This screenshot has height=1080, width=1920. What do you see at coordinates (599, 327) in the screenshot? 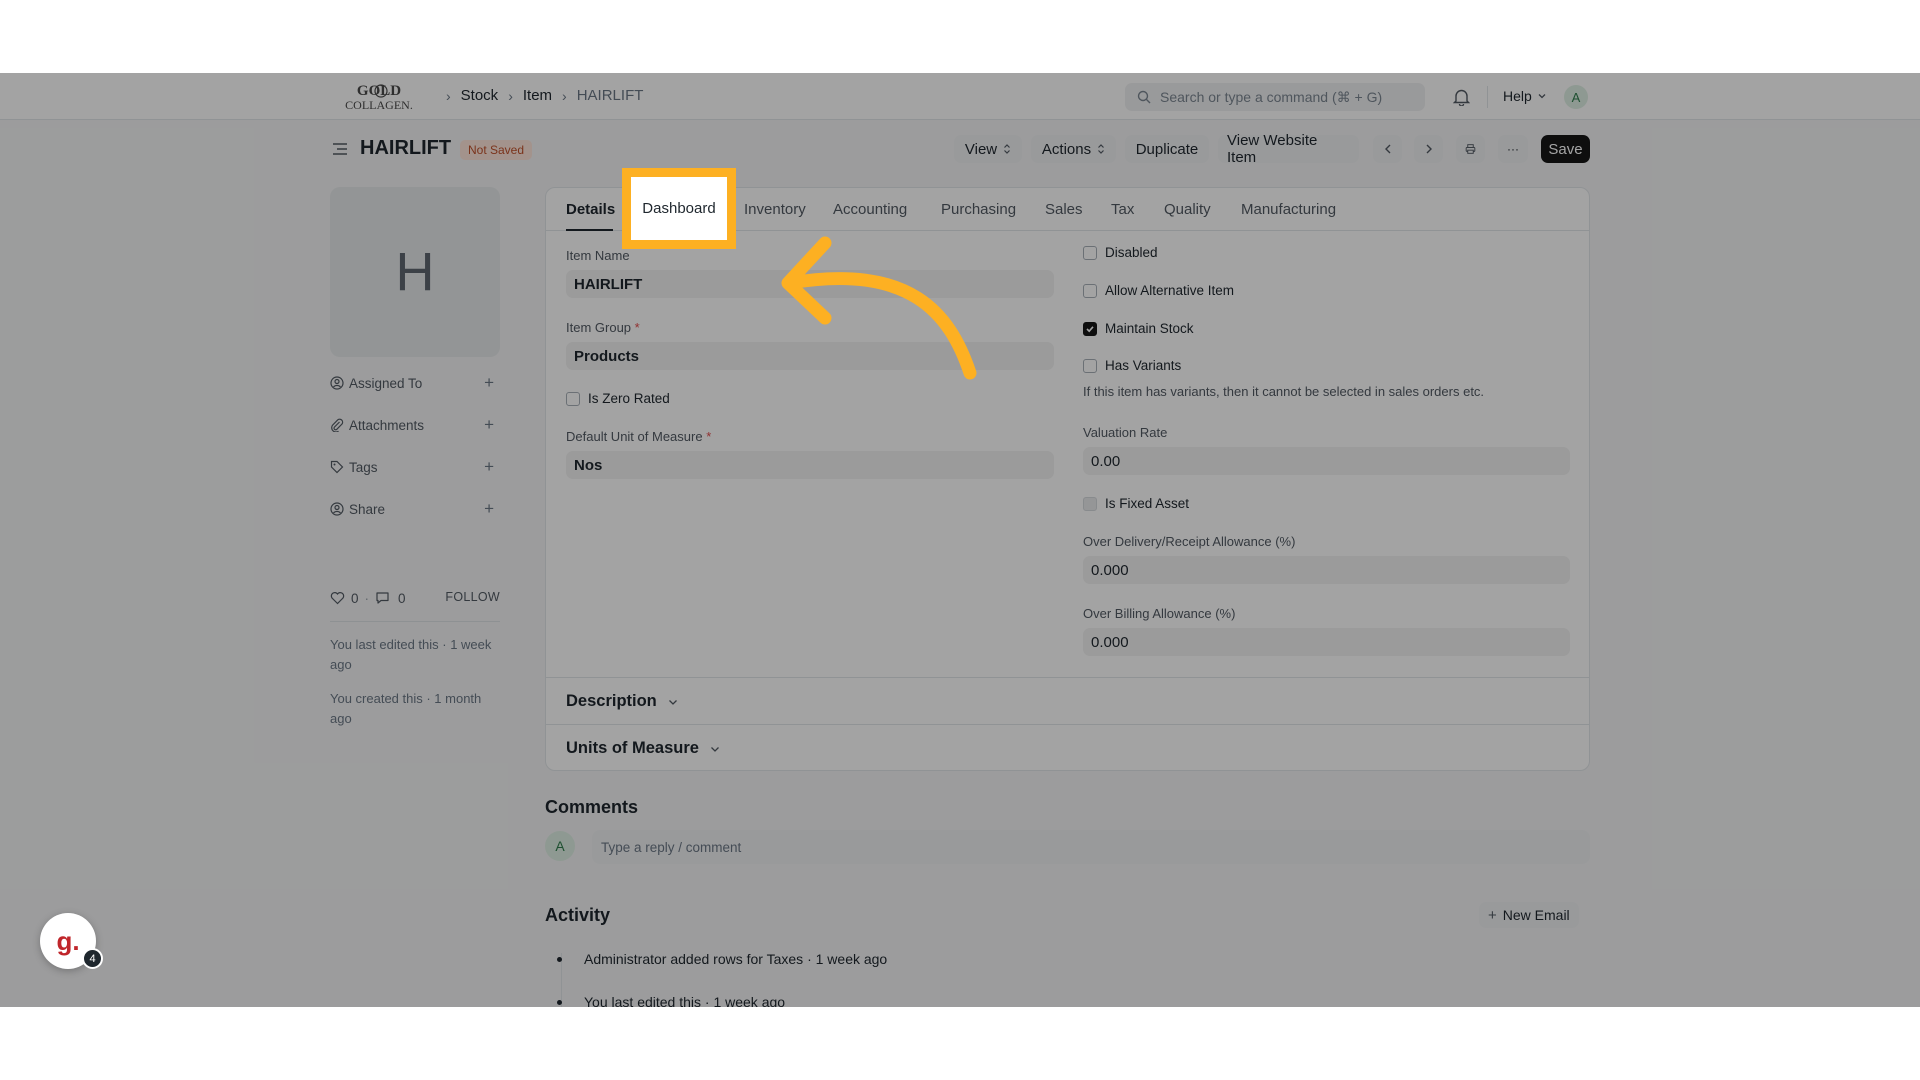
I see `item-group-label-text: Item Group` at bounding box center [599, 327].